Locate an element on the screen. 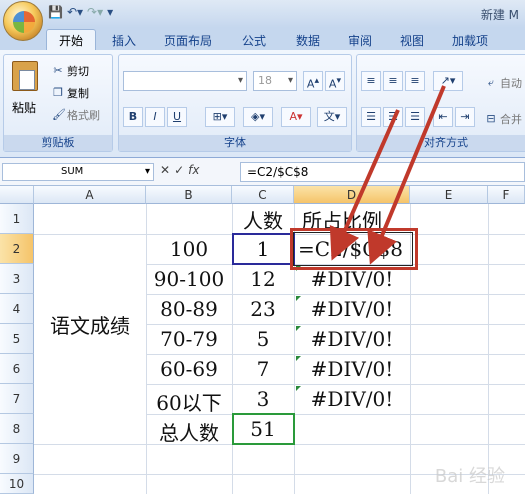 Image resolution: width=525 pixels, height=494 pixels. row-header-4: 4 is located at coordinates (17, 309).